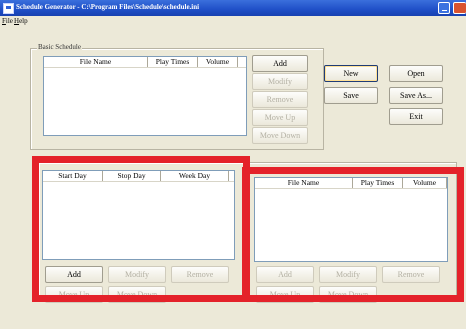 The height and width of the screenshot is (329, 466). Describe the element at coordinates (351, 95) in the screenshot. I see `save-button: Save` at that location.